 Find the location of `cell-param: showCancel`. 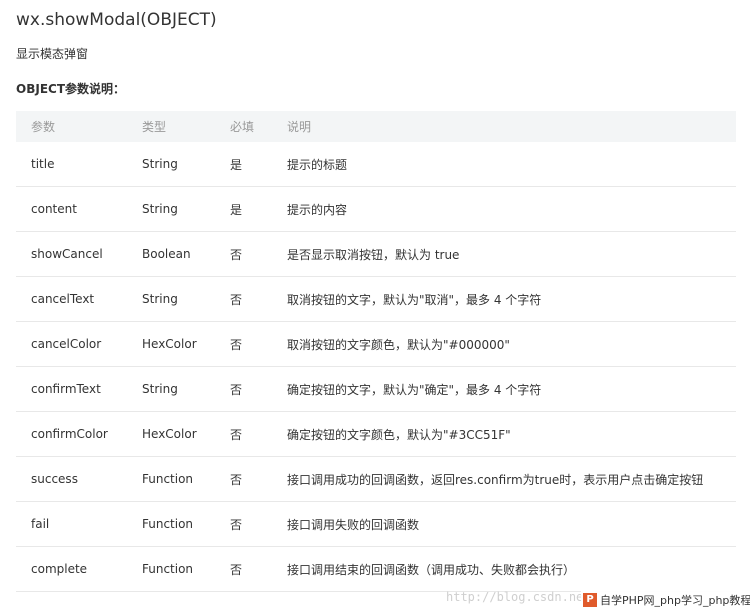

cell-param: showCancel is located at coordinates (71, 254).